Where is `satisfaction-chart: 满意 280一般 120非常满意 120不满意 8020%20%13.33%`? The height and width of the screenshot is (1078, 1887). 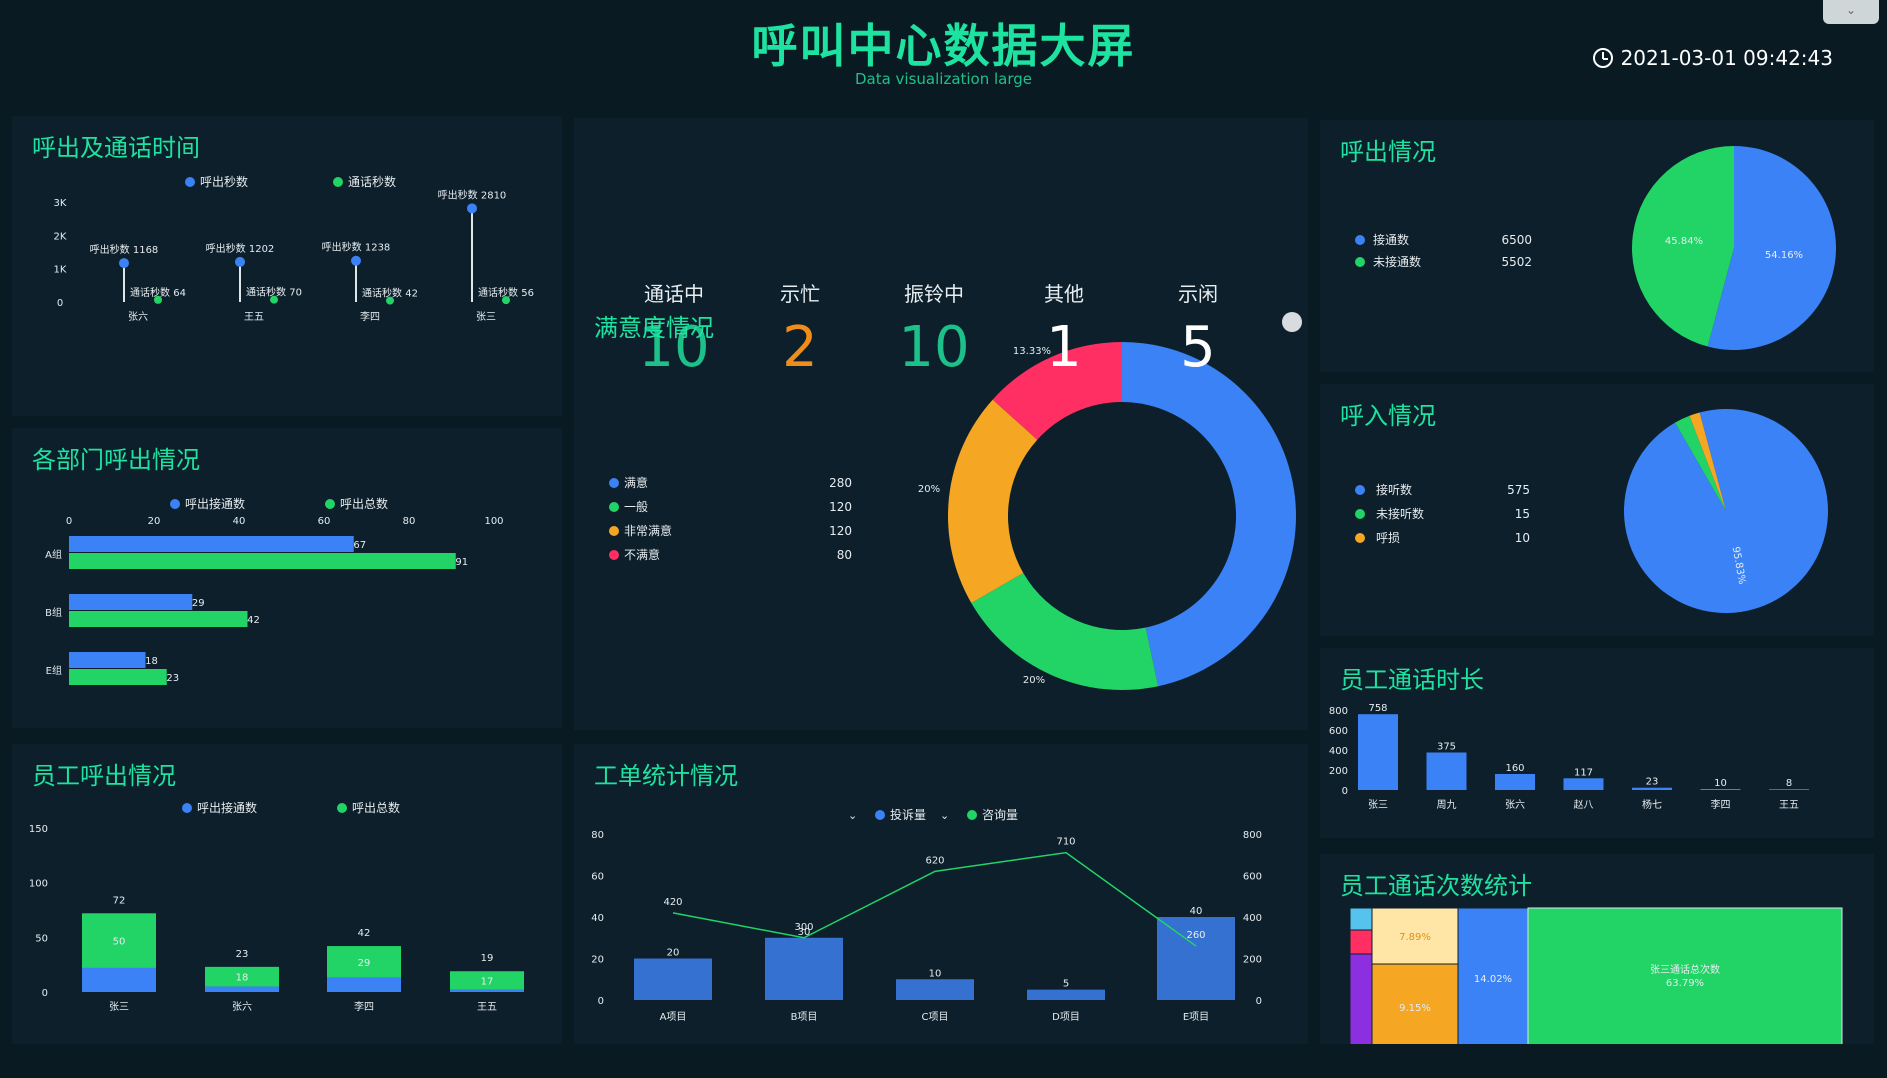 satisfaction-chart: 满意 280一般 120非常满意 120不满意 8020%20%13.33% is located at coordinates (952, 516).